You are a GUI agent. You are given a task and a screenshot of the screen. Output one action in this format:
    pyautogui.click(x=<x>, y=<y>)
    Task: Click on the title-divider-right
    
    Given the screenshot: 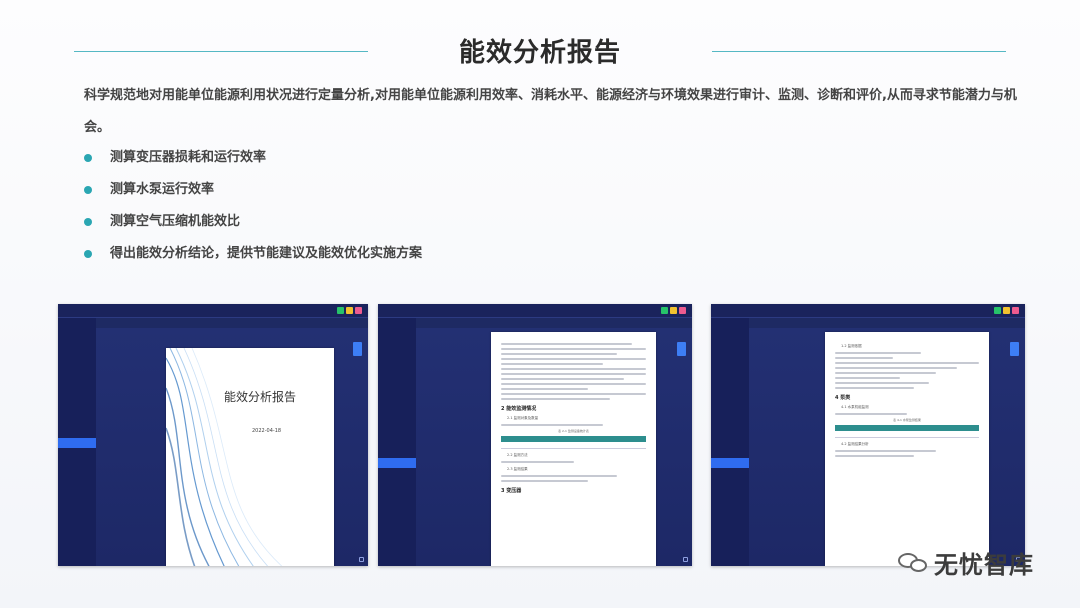 What is the action you would take?
    pyautogui.click(x=859, y=51)
    